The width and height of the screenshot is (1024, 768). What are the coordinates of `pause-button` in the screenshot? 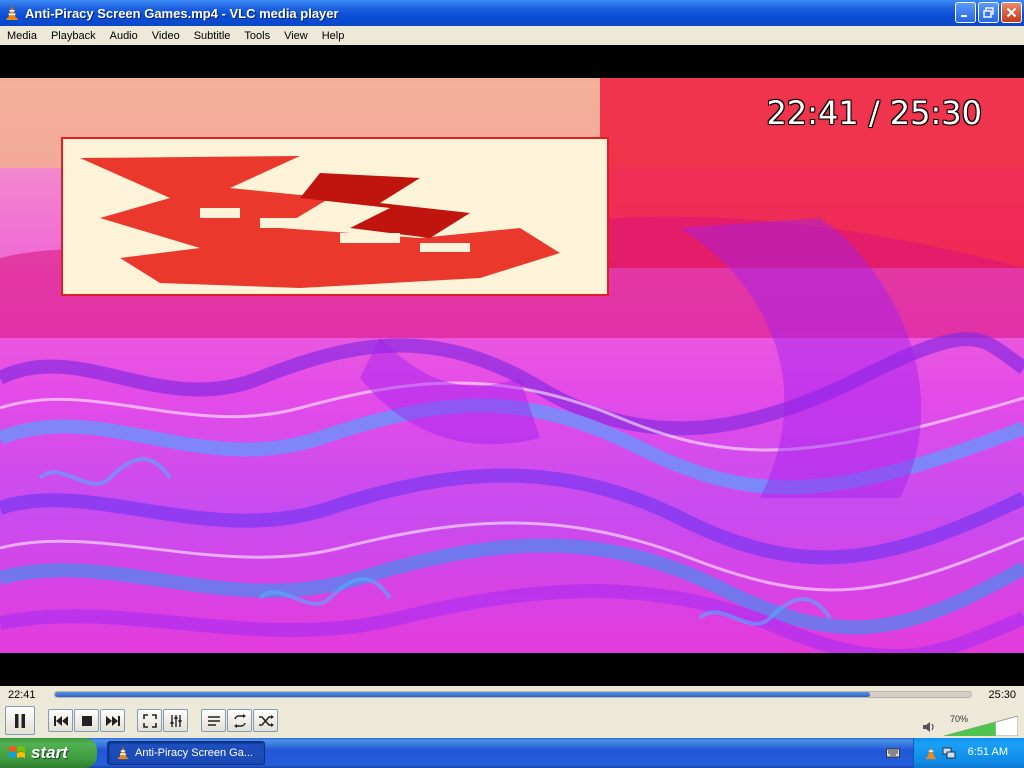 It's located at (20, 720).